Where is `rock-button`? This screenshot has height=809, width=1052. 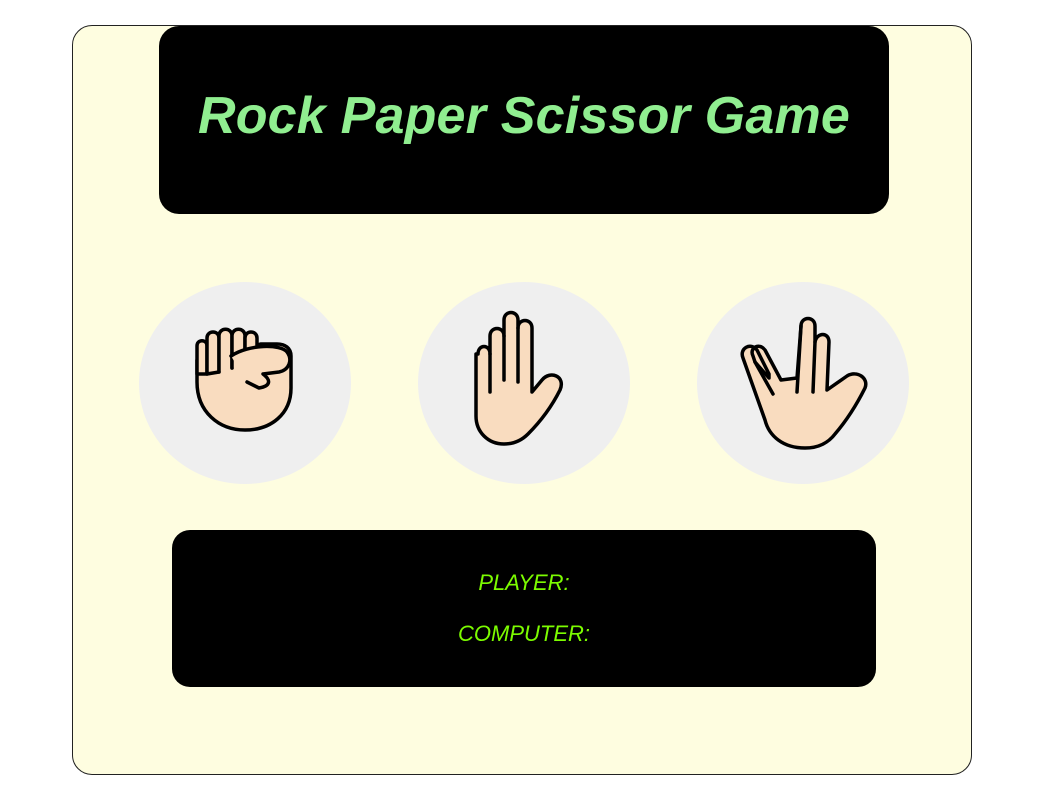
rock-button is located at coordinates (245, 383).